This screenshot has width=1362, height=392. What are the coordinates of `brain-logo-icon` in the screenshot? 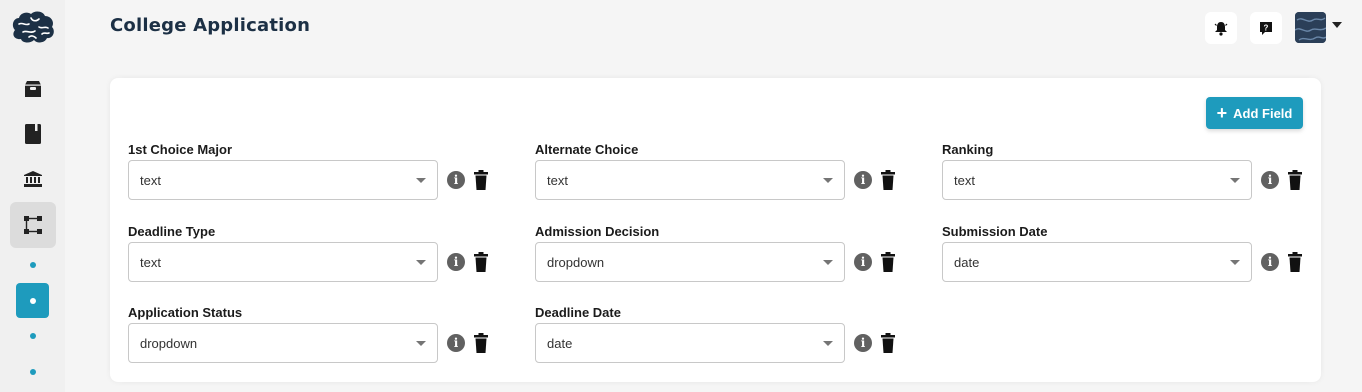 It's located at (33, 28).